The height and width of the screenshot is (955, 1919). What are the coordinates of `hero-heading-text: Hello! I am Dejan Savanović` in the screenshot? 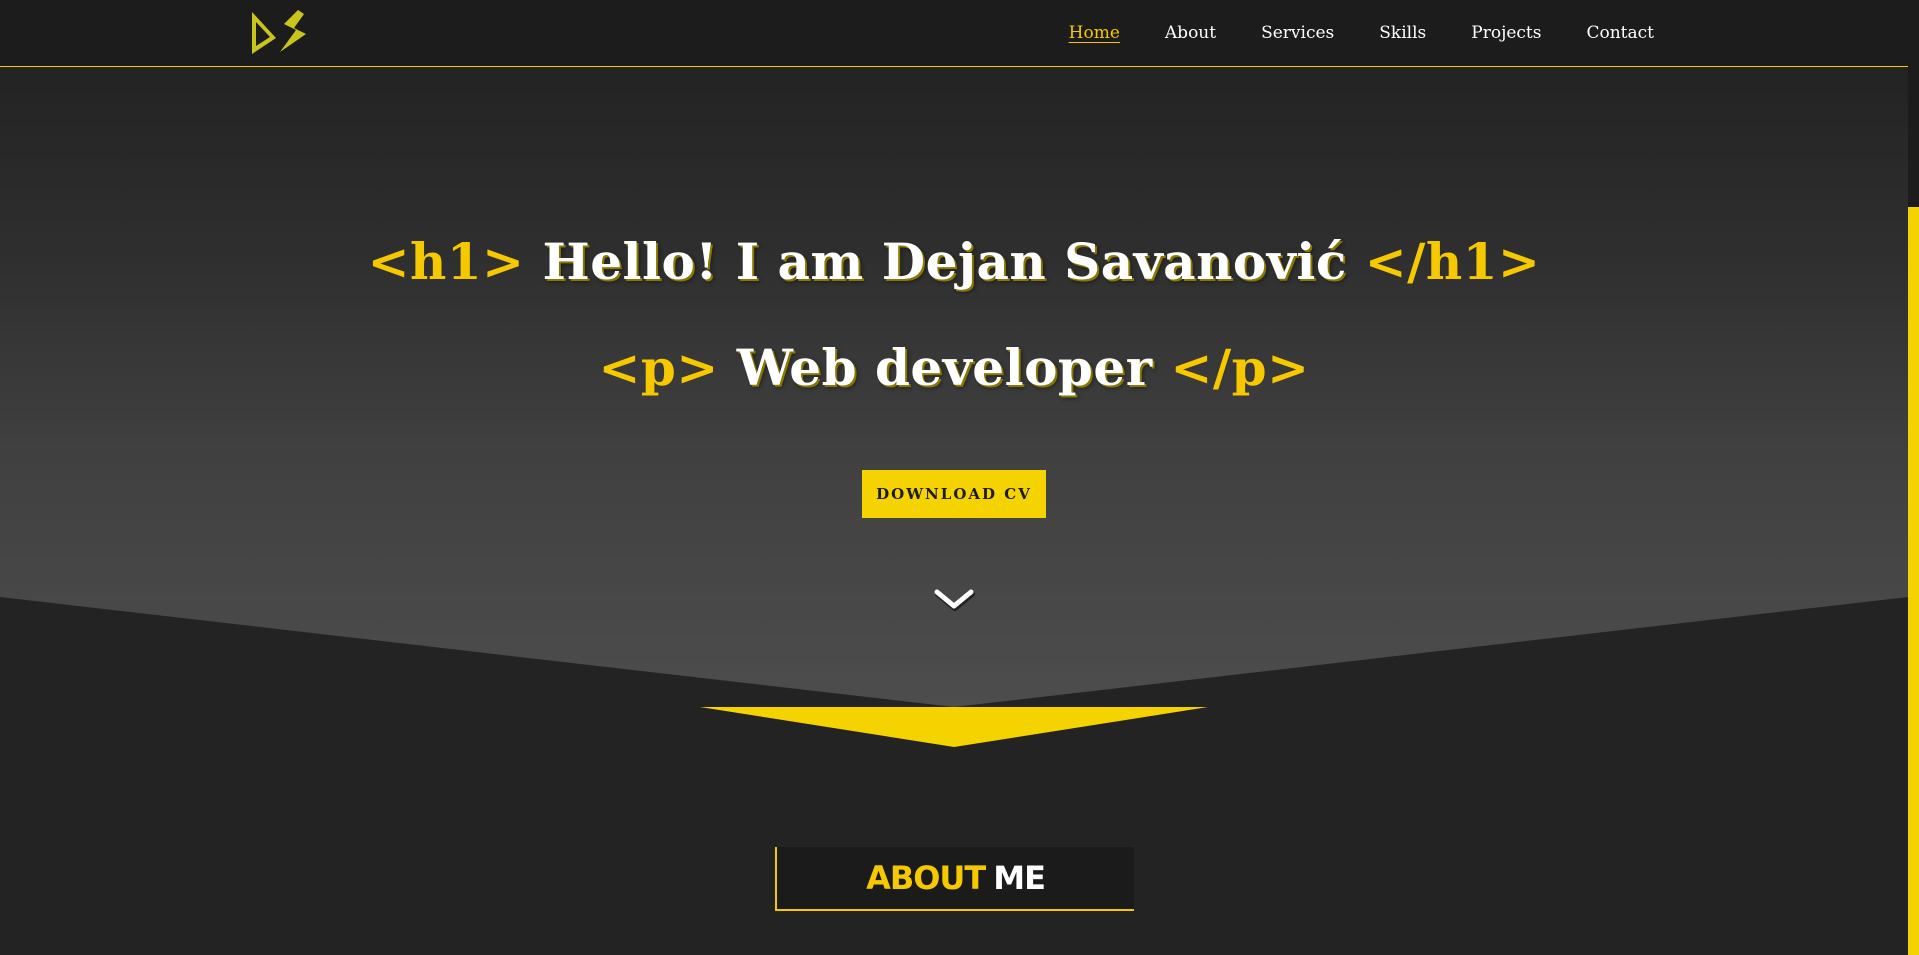 It's located at (944, 261).